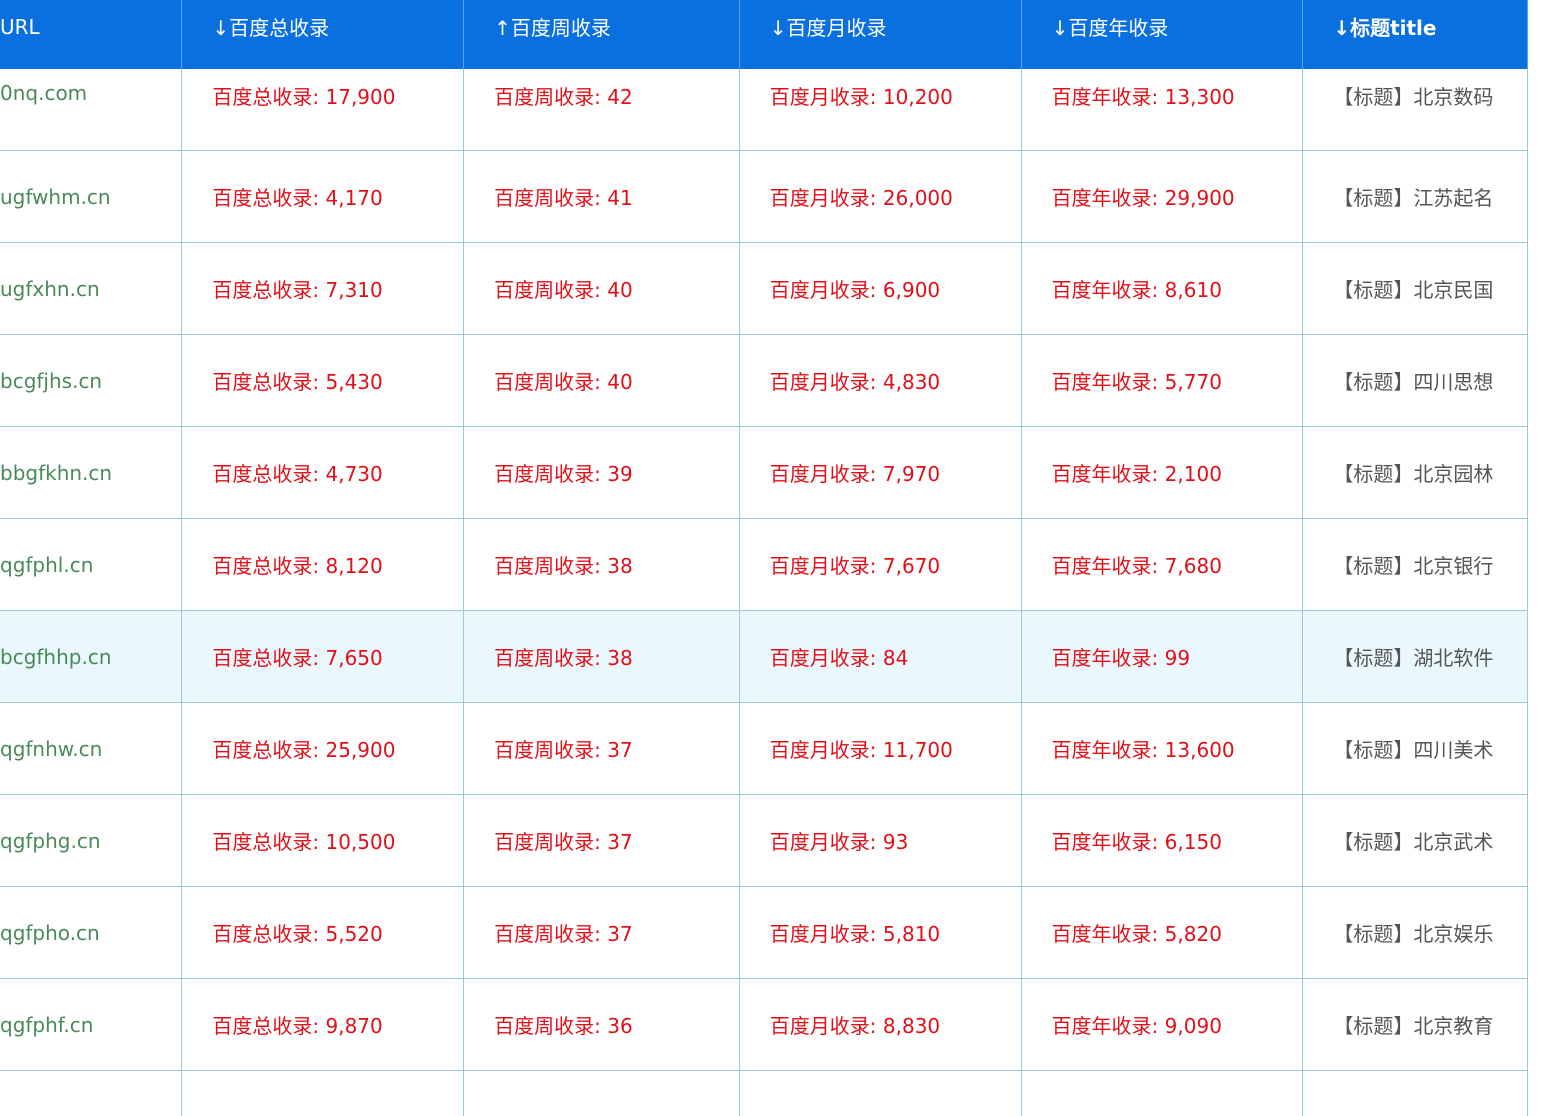 This screenshot has width=1556, height=1116. What do you see at coordinates (91, 1093) in the screenshot?
I see `url-cell: rgfohl.cn` at bounding box center [91, 1093].